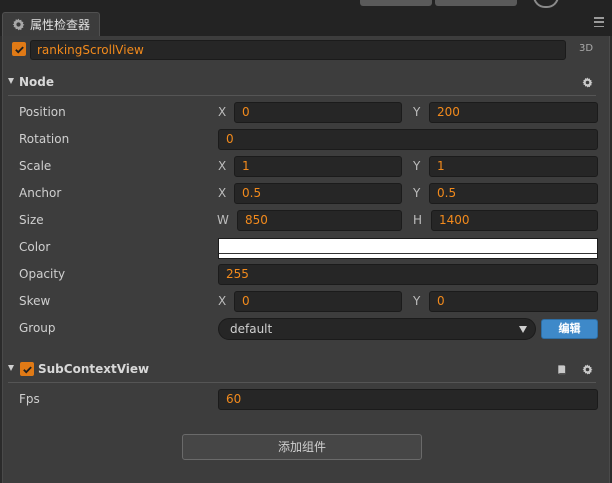 The width and height of the screenshot is (612, 483). What do you see at coordinates (318, 193) in the screenshot?
I see `anchor-x-input: 0.5` at bounding box center [318, 193].